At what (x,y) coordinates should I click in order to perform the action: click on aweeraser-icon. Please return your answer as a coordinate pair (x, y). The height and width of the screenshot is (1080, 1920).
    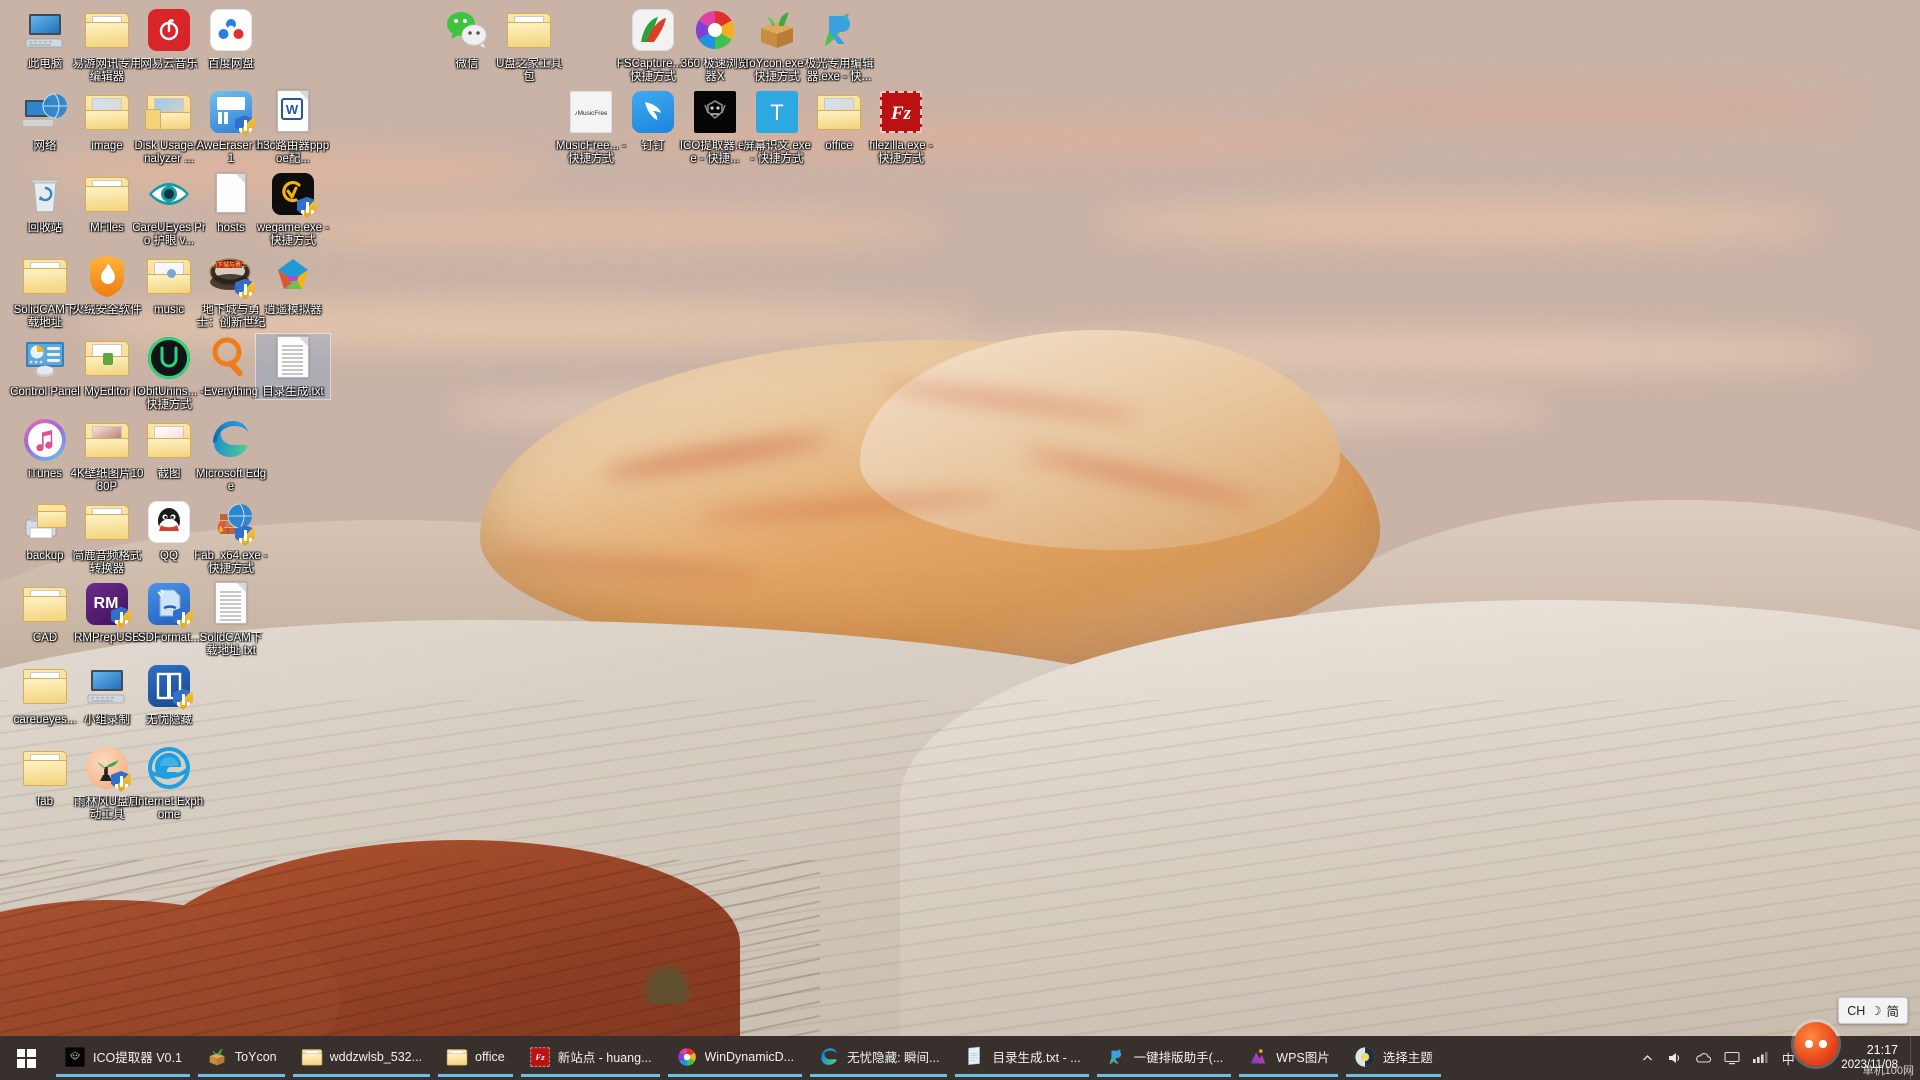
    Looking at the image, I should click on (231, 112).